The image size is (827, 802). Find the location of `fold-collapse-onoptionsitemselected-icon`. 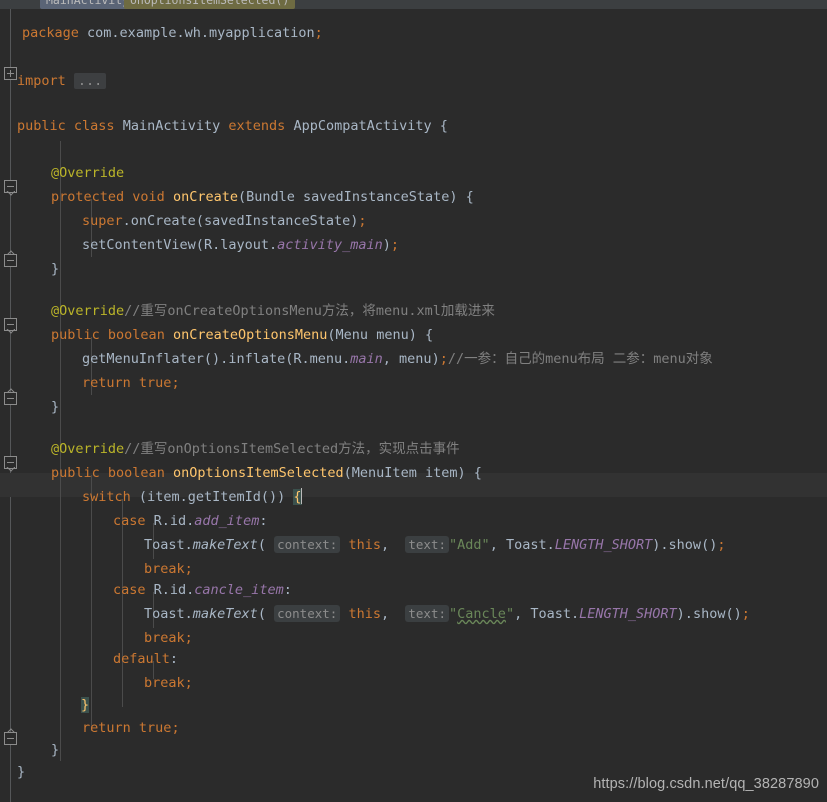

fold-collapse-onoptionsitemselected-icon is located at coordinates (10, 462).